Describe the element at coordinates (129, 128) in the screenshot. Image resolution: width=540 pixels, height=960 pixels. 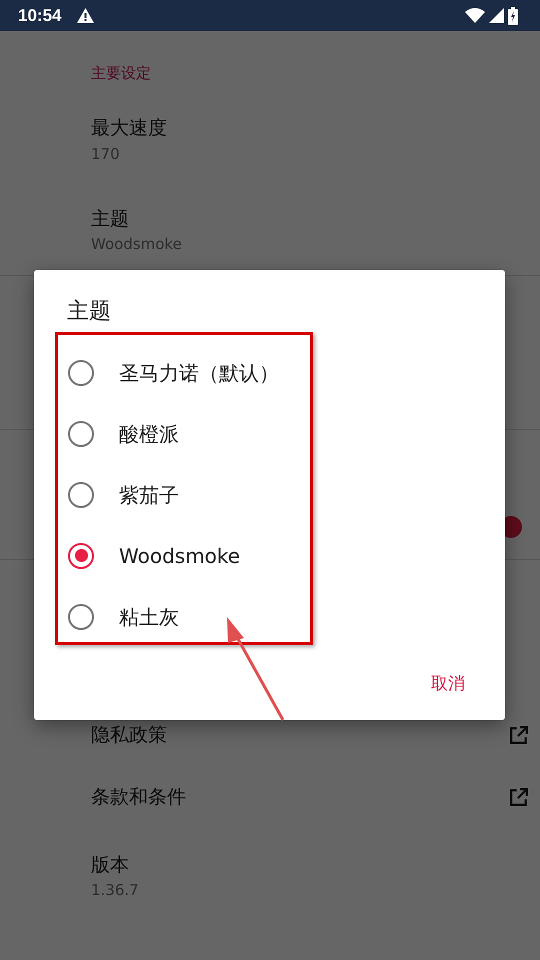
I see `setting-title: 最大速度` at that location.